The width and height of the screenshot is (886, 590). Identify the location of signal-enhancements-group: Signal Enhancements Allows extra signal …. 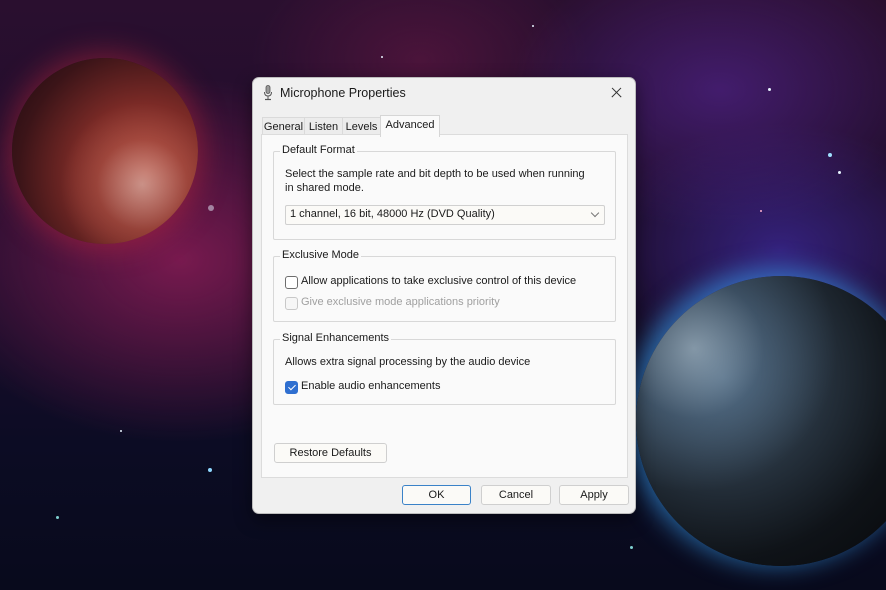
(444, 368).